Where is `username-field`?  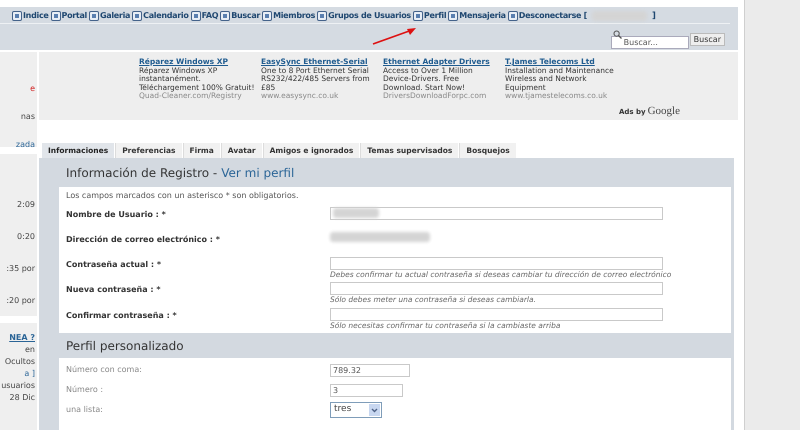 username-field is located at coordinates (496, 213).